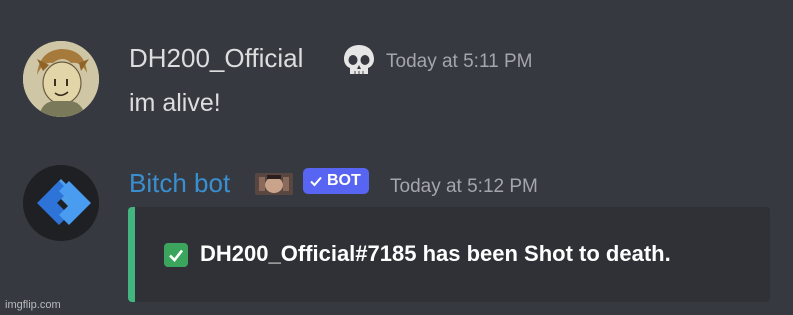 This screenshot has width=793, height=315. I want to click on bot-tag-label: BOT, so click(344, 180).